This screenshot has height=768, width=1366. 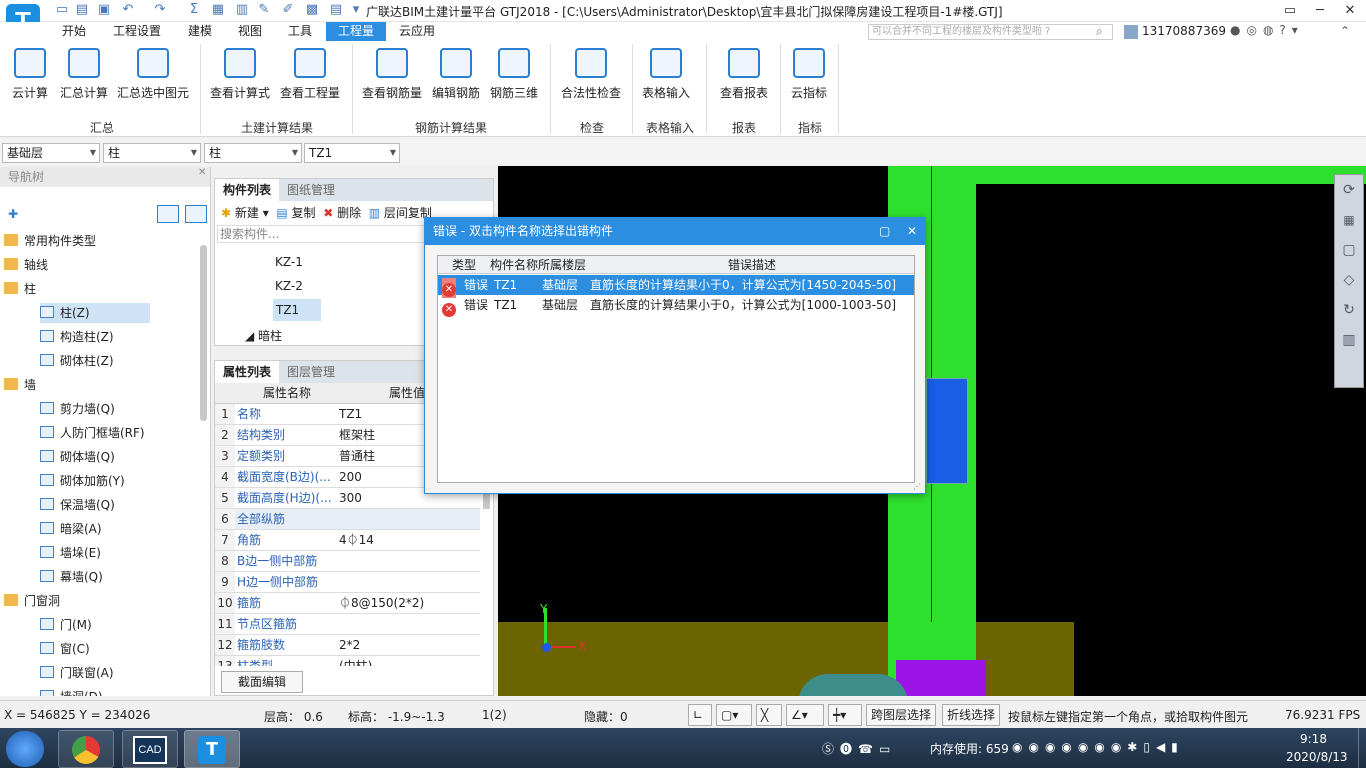 I want to click on view-quantity-button: 查看工程量, so click(x=310, y=76).